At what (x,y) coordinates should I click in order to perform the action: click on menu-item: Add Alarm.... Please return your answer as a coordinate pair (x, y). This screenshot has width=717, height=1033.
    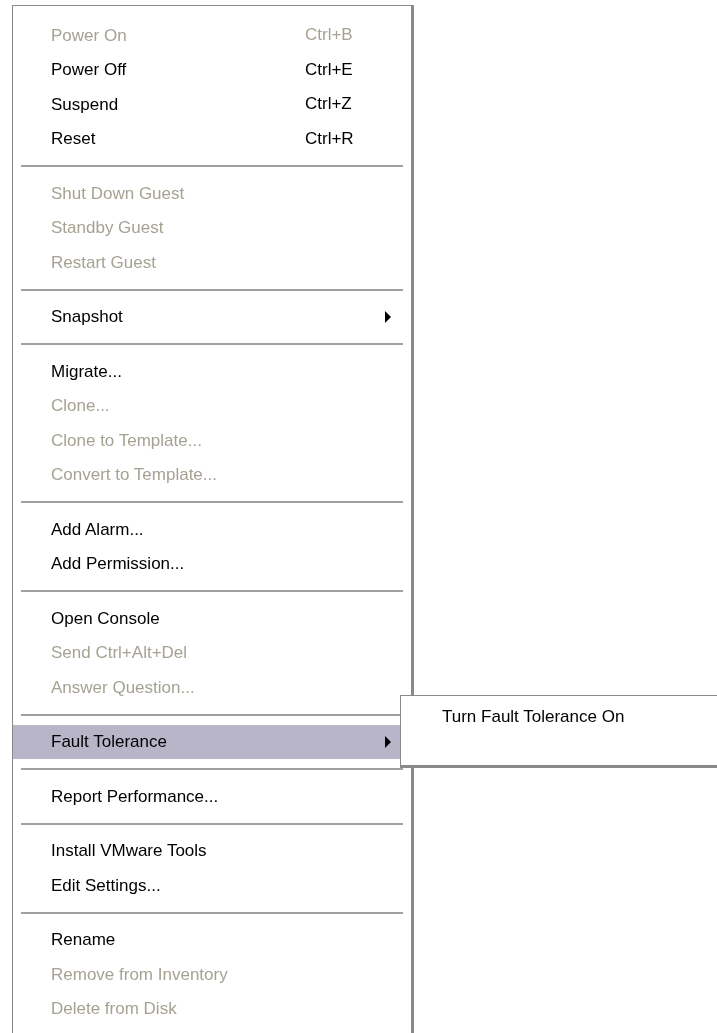
    Looking at the image, I should click on (212, 529).